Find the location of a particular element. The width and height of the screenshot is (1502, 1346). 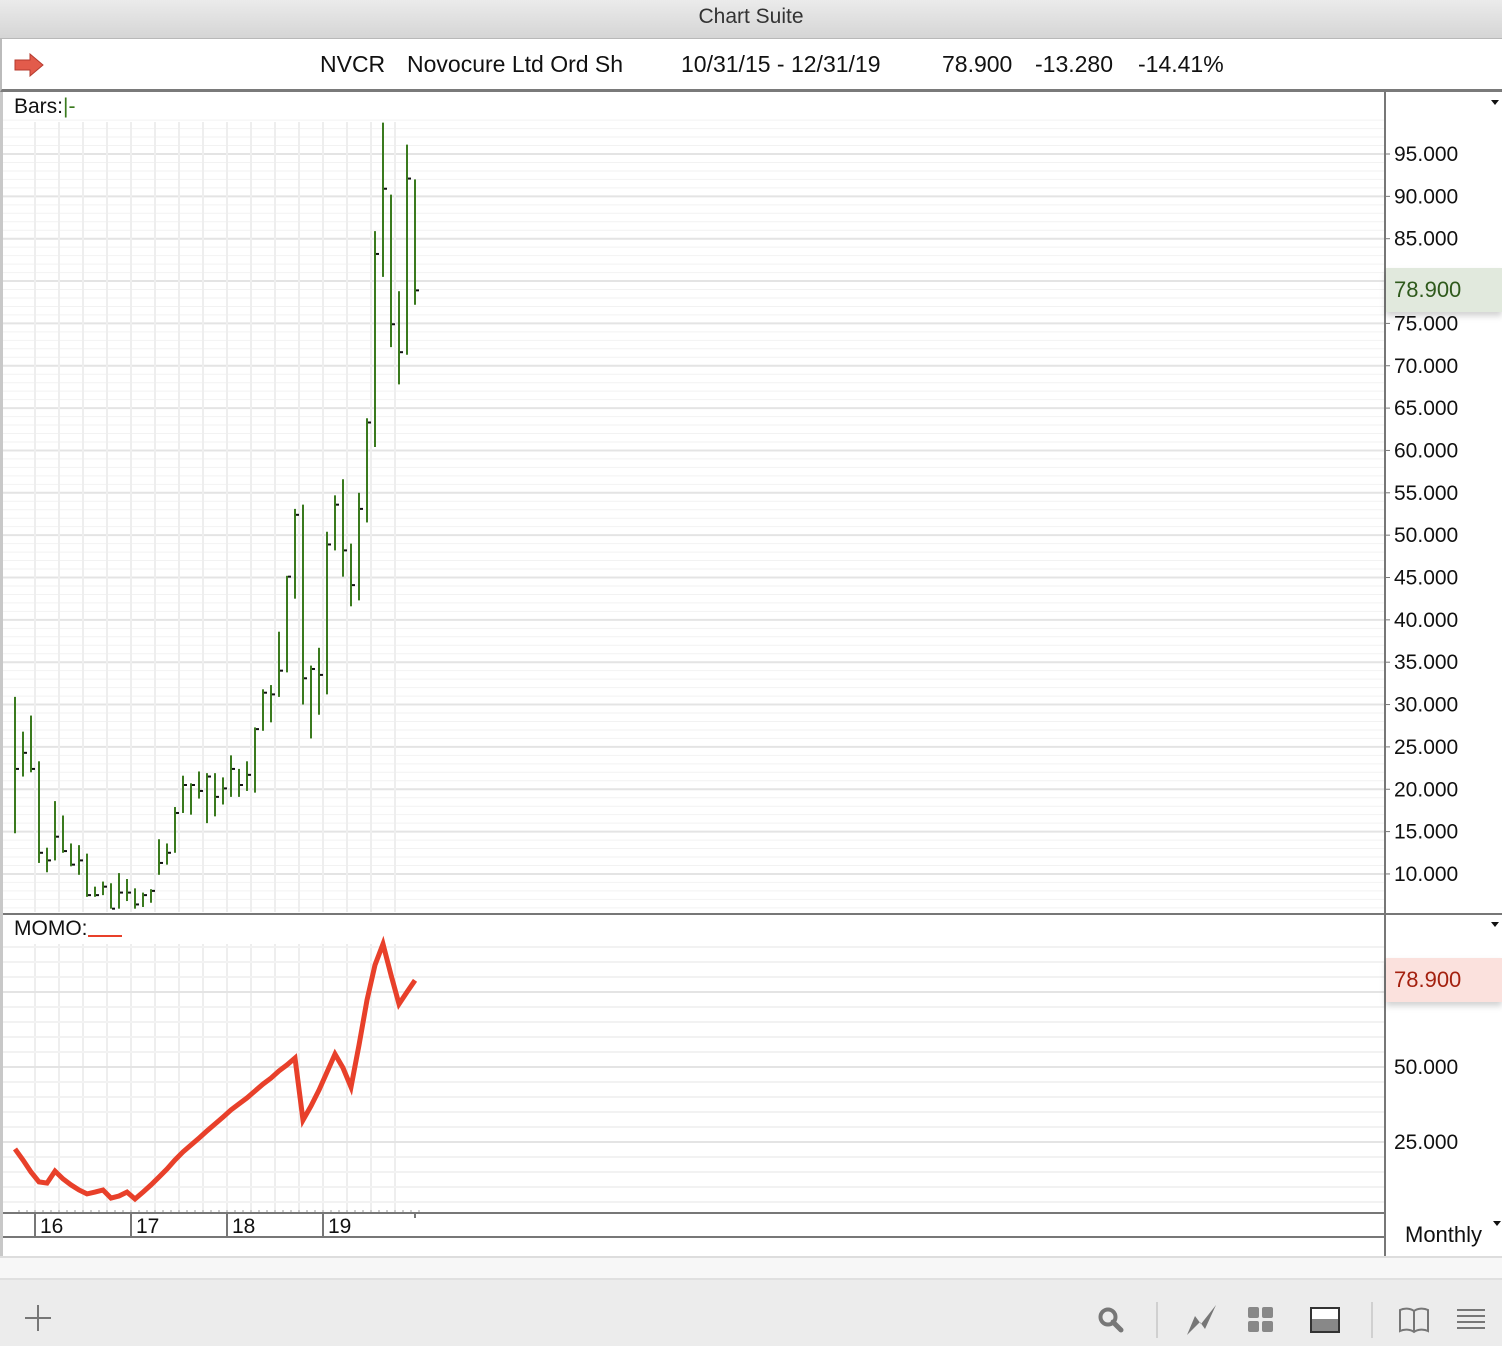

y-tick-label: 45.000 is located at coordinates (1426, 578).